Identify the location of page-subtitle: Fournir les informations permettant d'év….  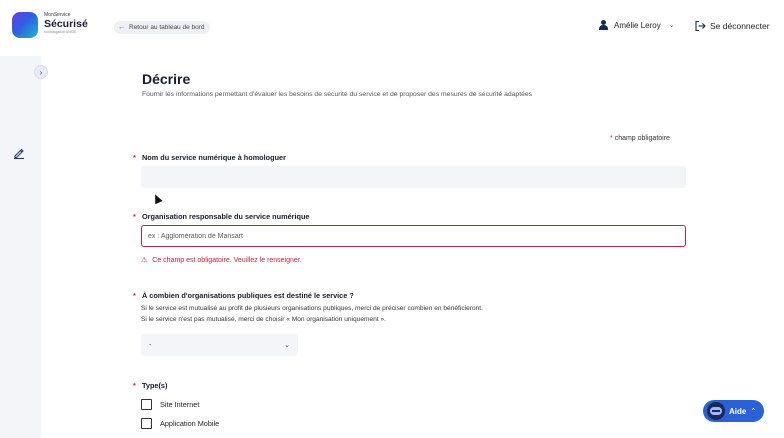
(337, 94).